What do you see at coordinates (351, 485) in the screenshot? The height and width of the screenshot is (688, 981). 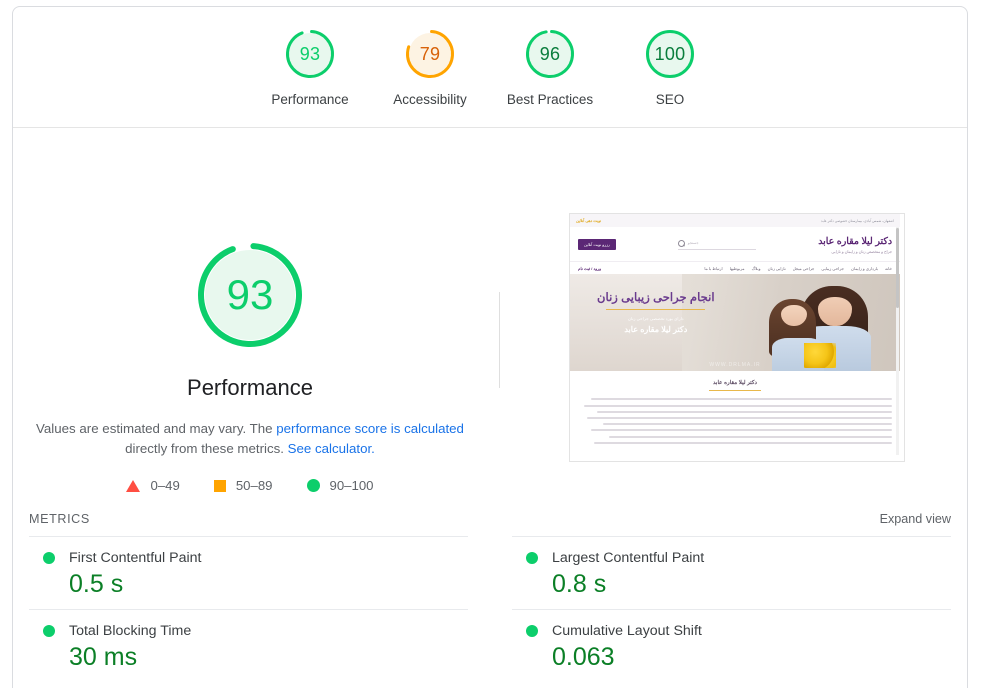 I see `legend-label-good: 90–100` at bounding box center [351, 485].